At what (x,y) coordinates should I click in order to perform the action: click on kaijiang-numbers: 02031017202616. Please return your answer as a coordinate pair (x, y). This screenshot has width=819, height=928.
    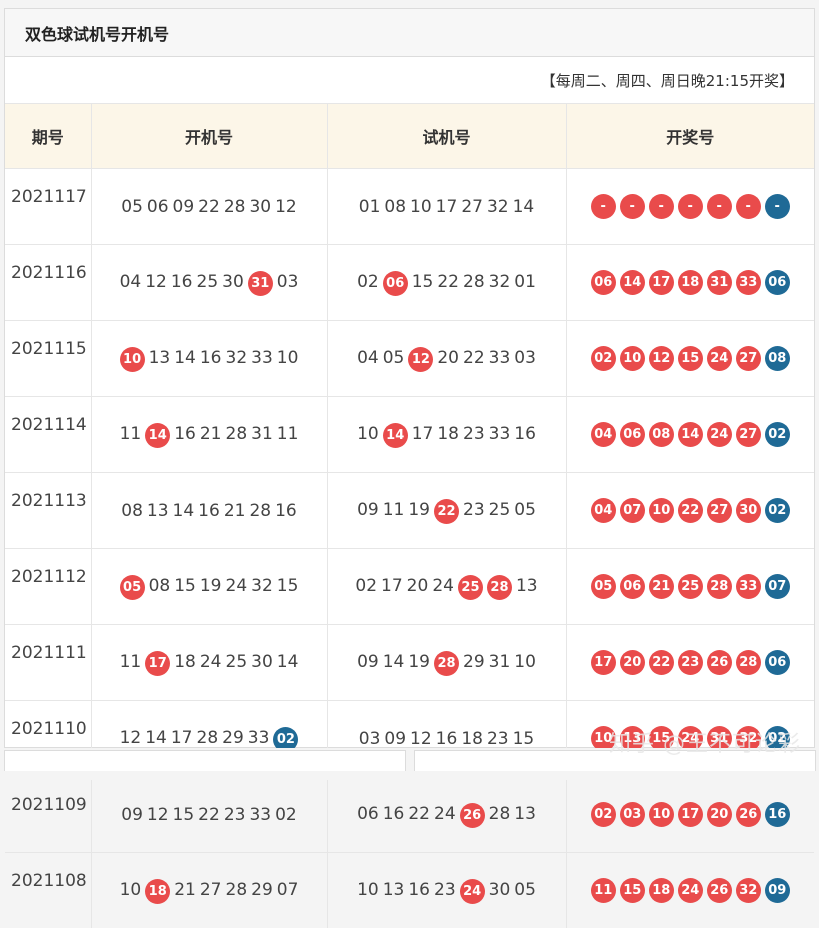
    Looking at the image, I should click on (690, 815).